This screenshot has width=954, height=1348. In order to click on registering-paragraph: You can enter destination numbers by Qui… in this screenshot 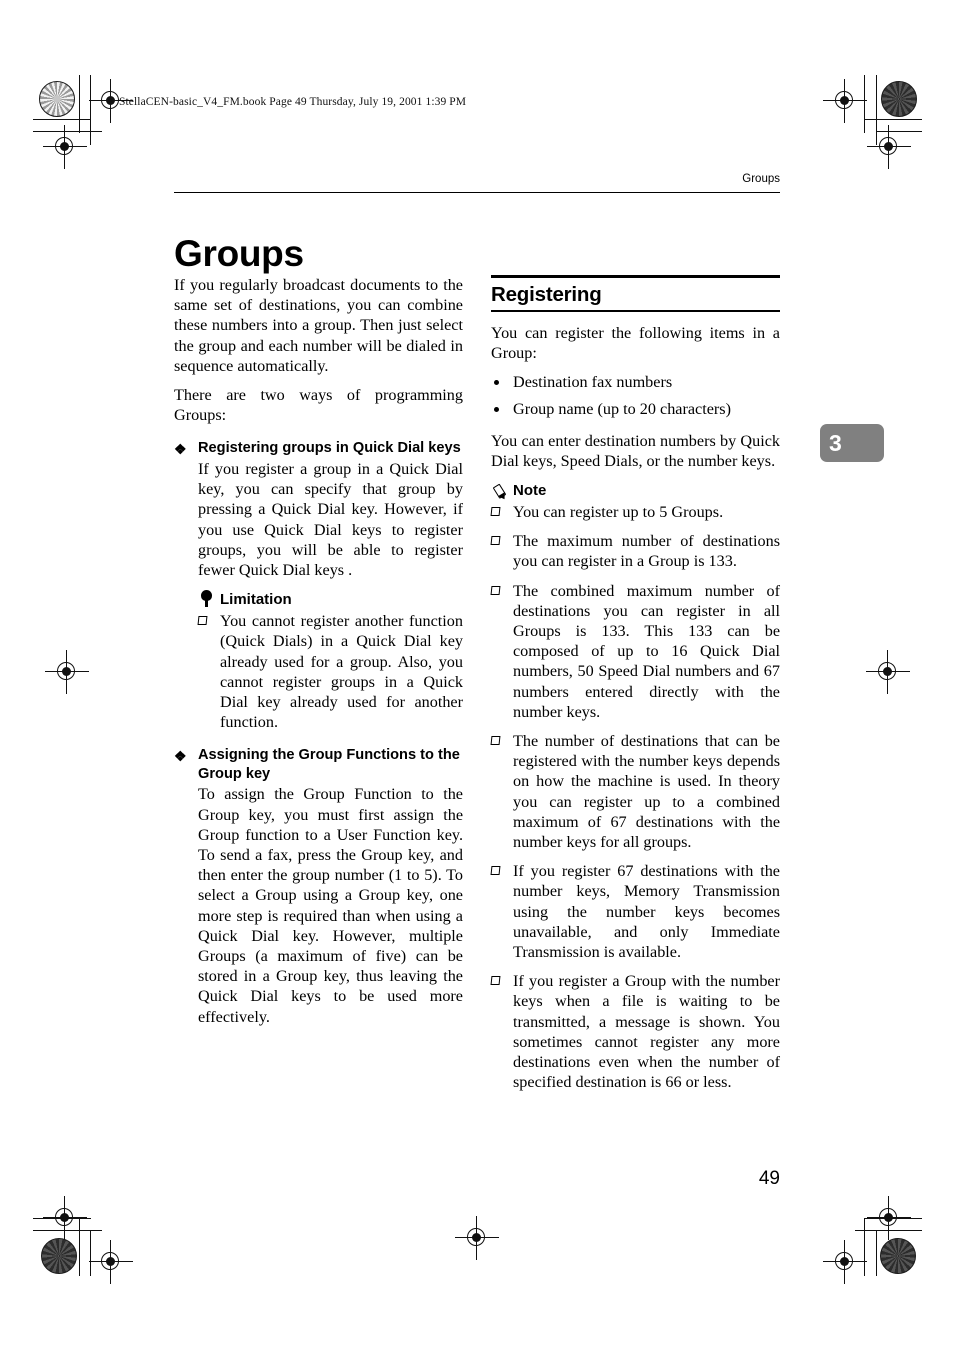, I will do `click(635, 450)`.